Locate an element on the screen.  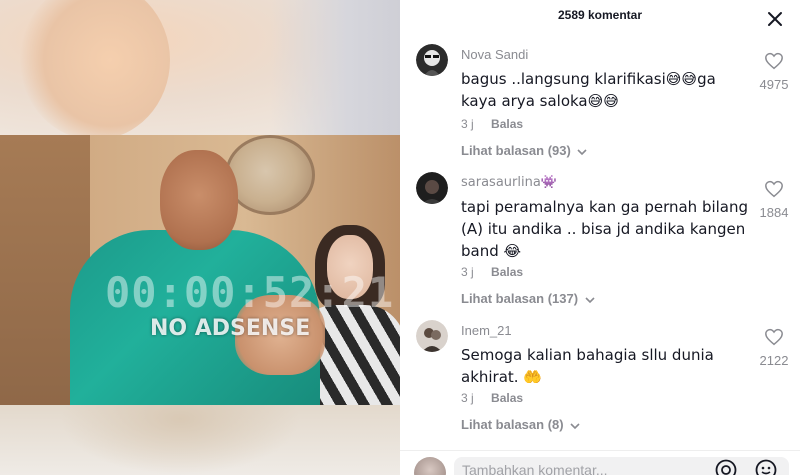
wall-lamp is located at coordinates (270, 175).